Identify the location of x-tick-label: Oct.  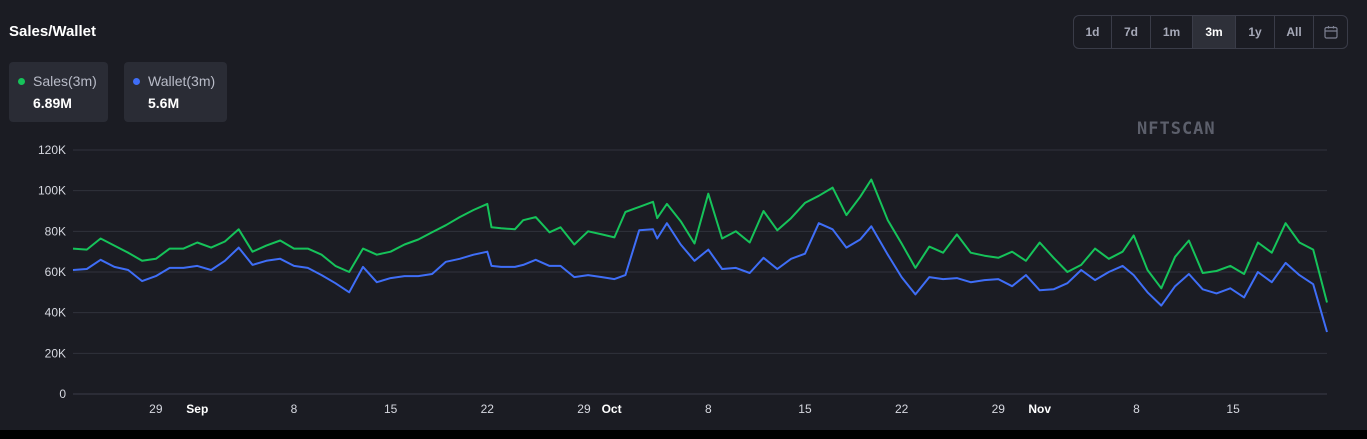
(612, 409).